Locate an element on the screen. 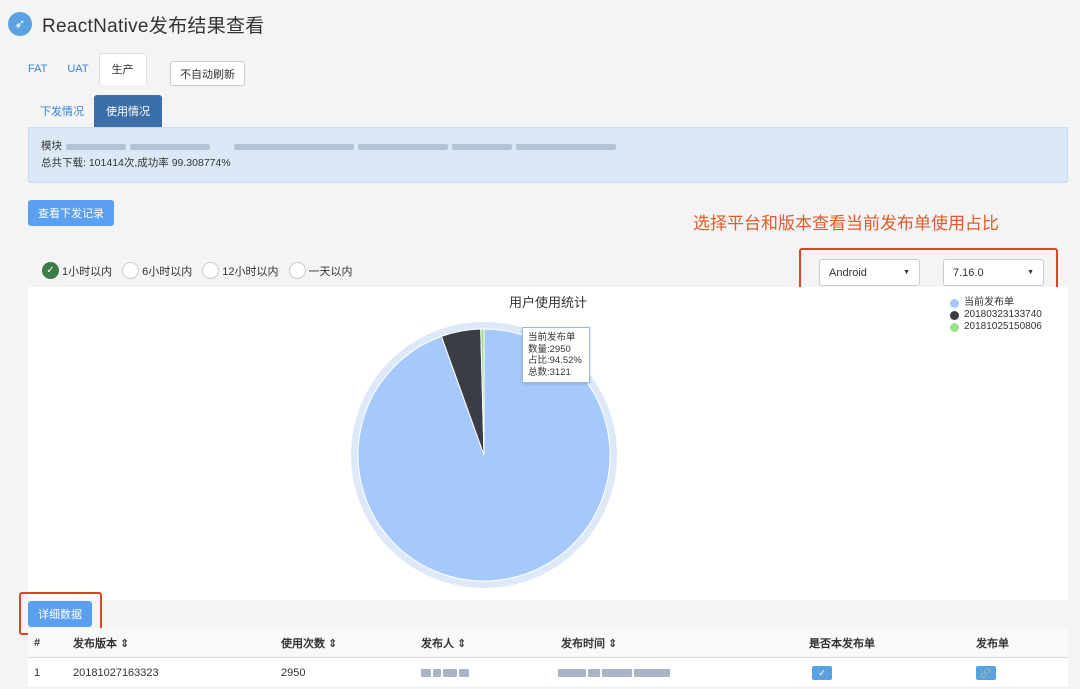 This screenshot has width=1080, height=689. annotation-text: 选择平台和版本查看当前发布单使用占比 is located at coordinates (846, 223).